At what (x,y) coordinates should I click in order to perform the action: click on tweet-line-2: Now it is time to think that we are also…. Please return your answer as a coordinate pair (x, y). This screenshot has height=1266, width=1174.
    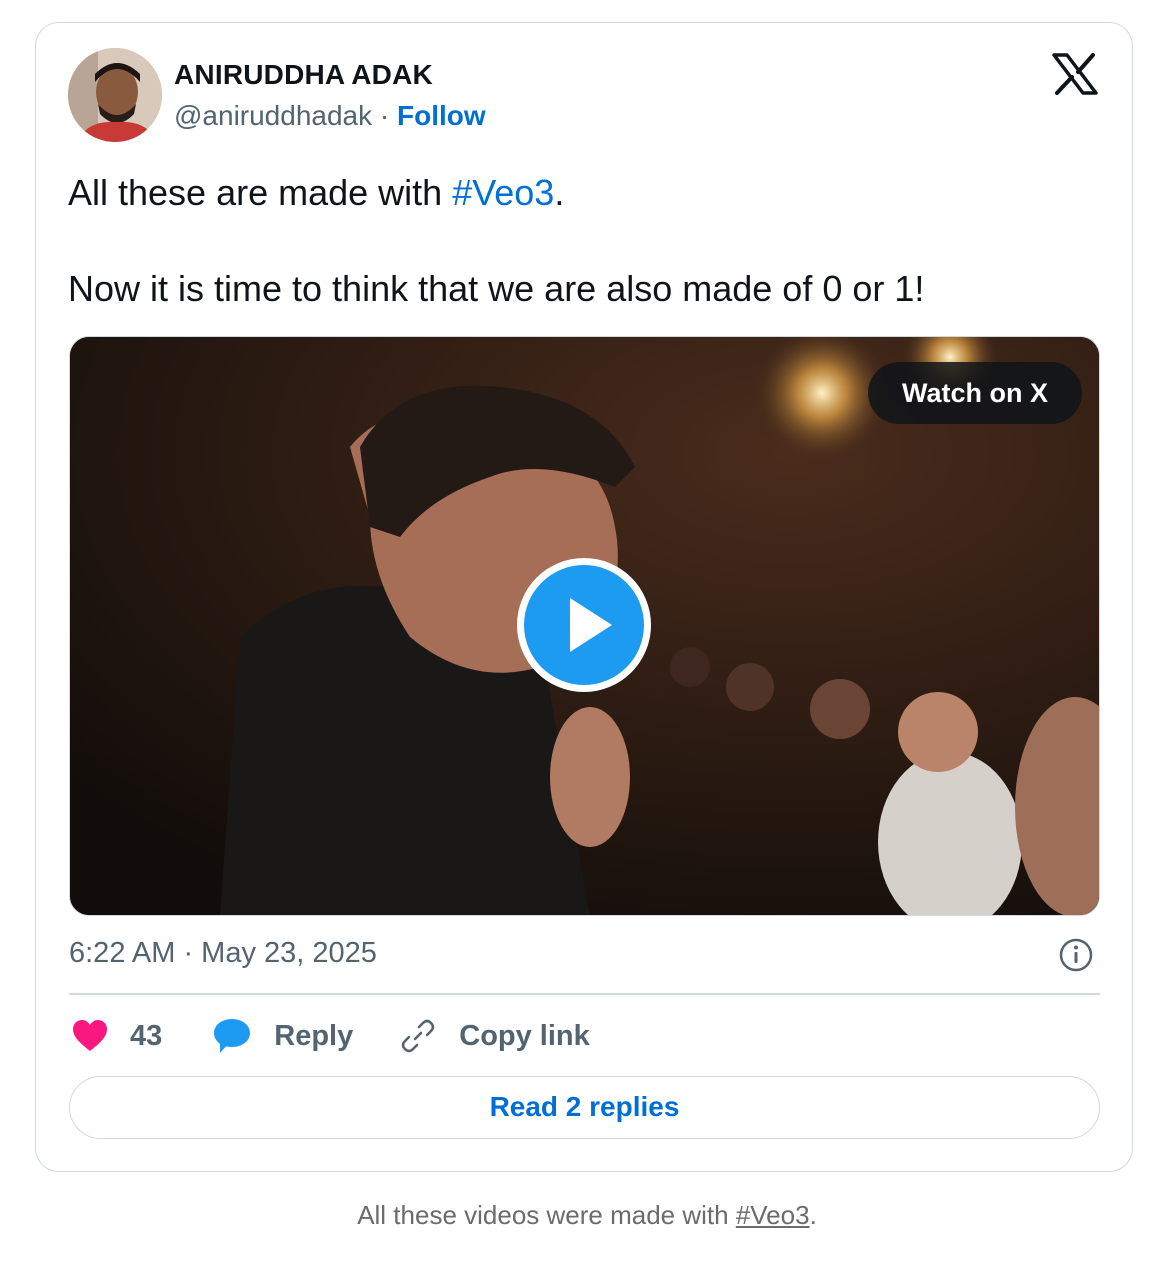
    Looking at the image, I should click on (496, 288).